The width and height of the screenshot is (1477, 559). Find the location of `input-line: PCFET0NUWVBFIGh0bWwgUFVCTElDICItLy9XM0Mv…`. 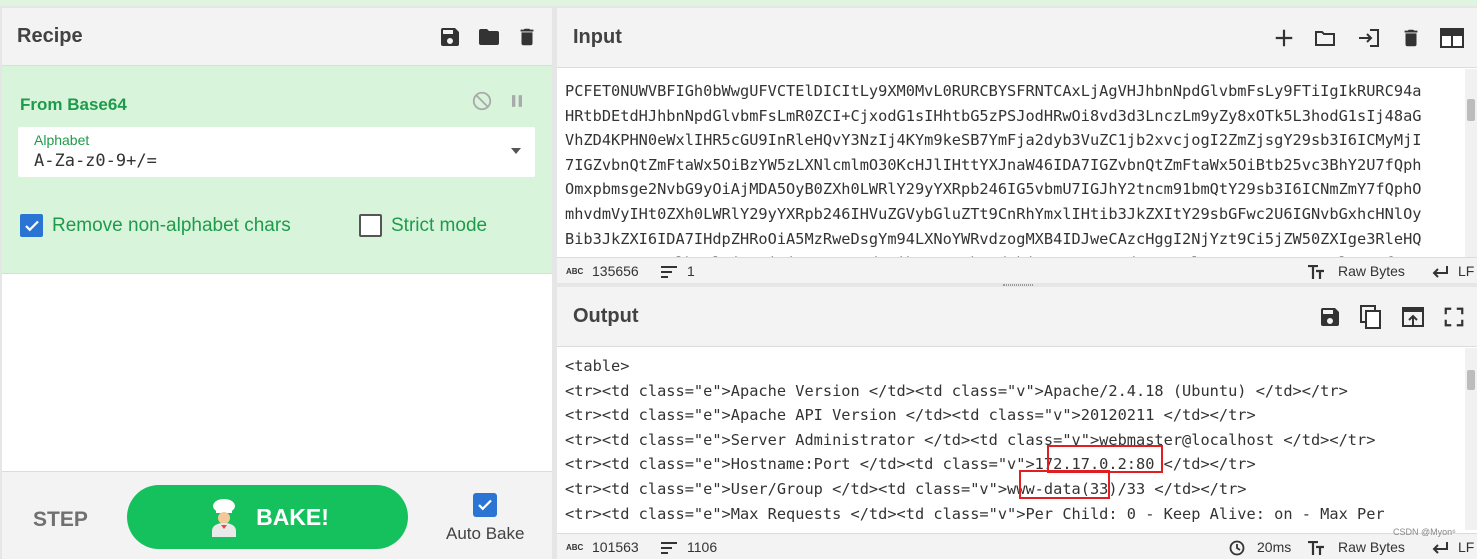

input-line: PCFET0NUWVBFIGh0bWwgUFVCTElDICItLy9XM0Mv… is located at coordinates (993, 91).